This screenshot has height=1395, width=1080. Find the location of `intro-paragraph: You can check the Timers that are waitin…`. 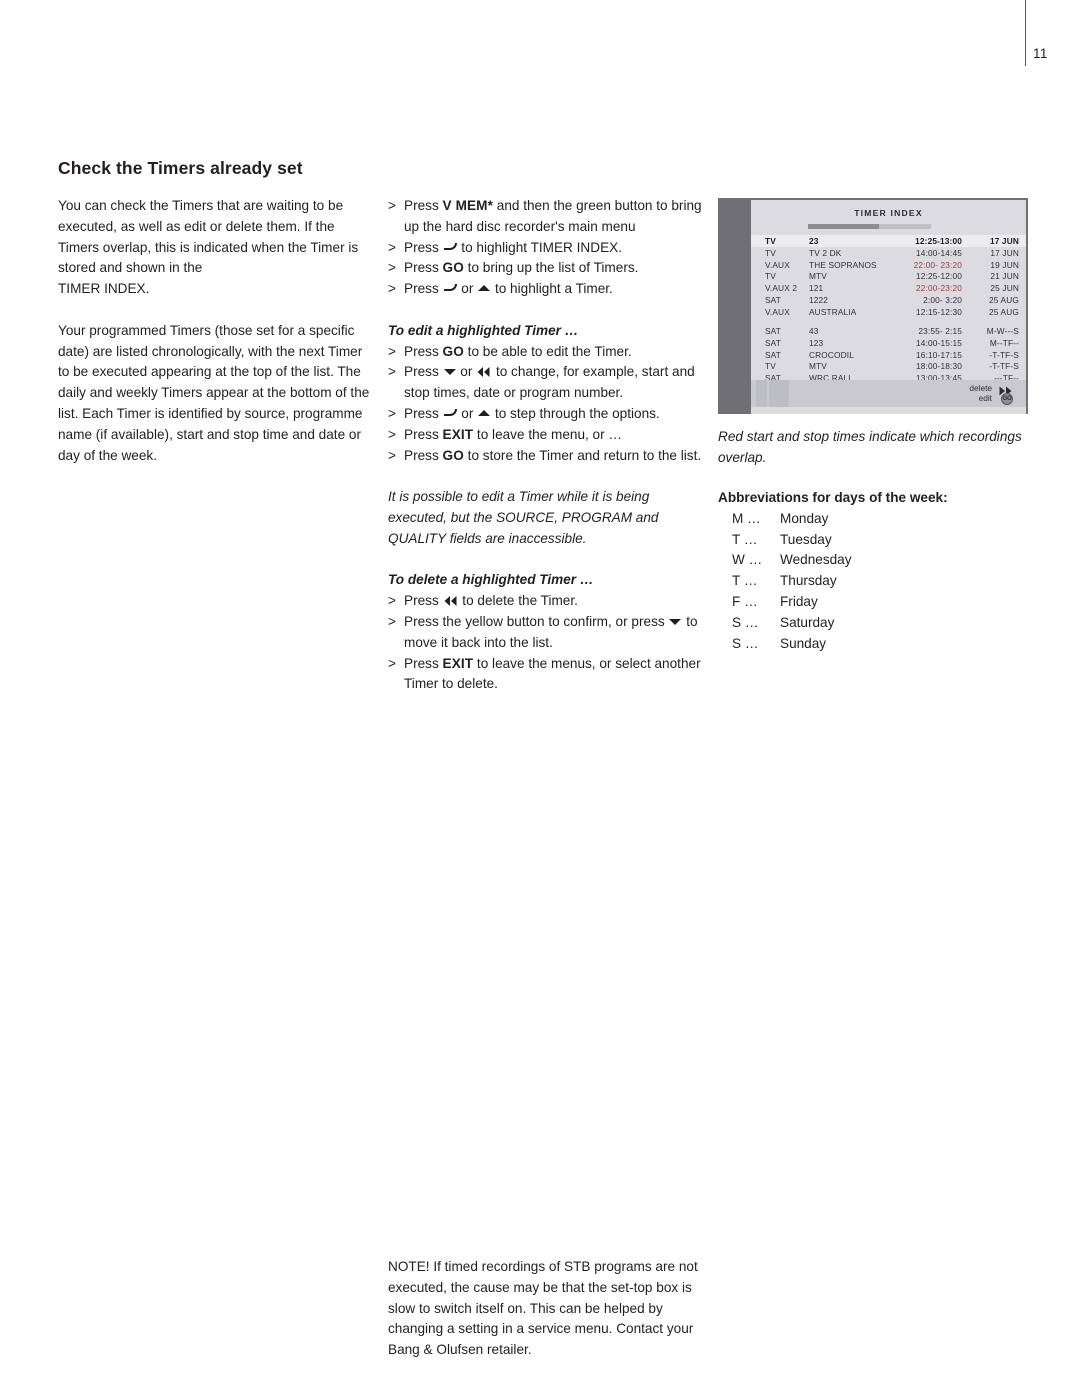

intro-paragraph: You can check the Timers that are waitin… is located at coordinates (214, 248).